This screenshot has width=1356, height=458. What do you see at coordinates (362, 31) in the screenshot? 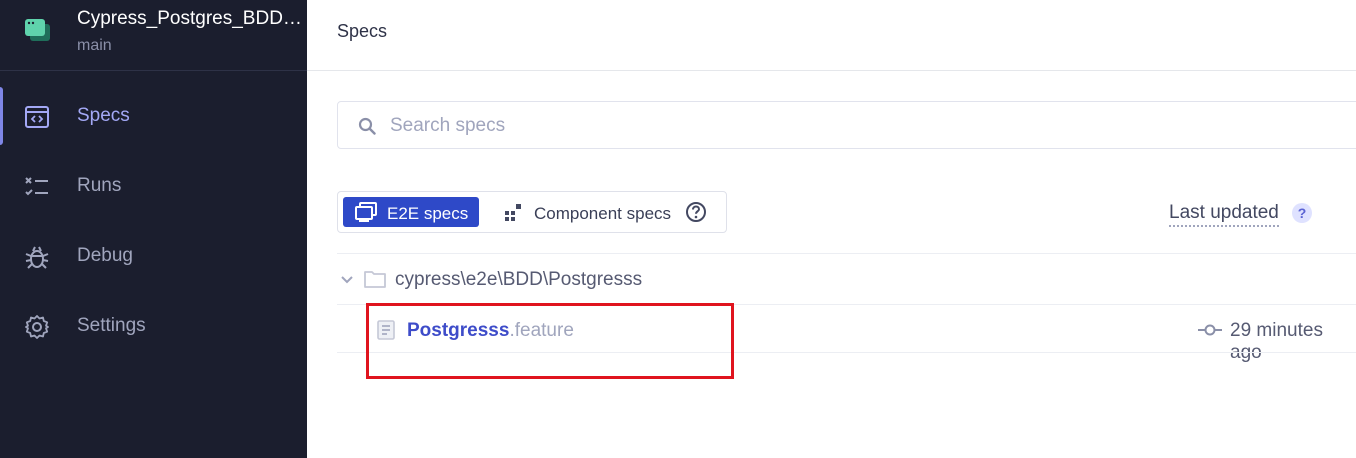
I see `page-title: Specs` at bounding box center [362, 31].